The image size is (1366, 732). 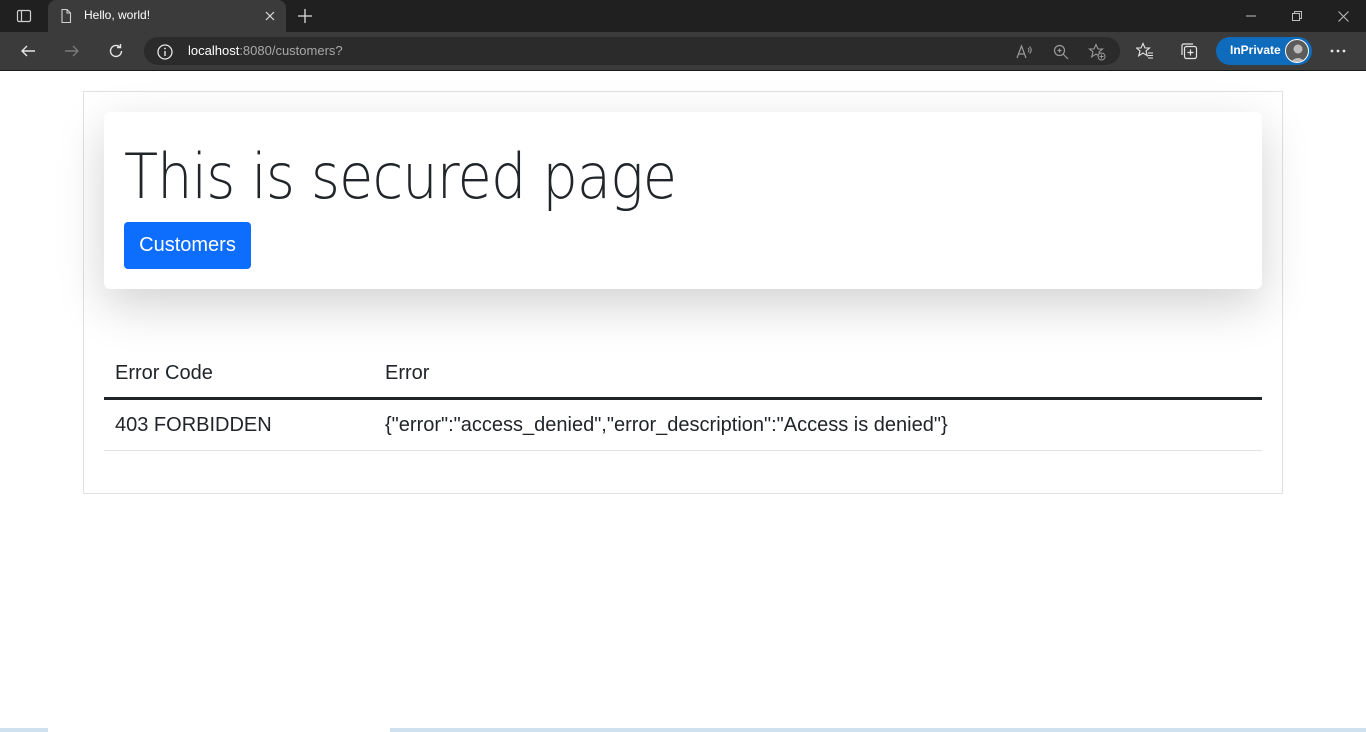 I want to click on settings-more-button, so click(x=1338, y=51).